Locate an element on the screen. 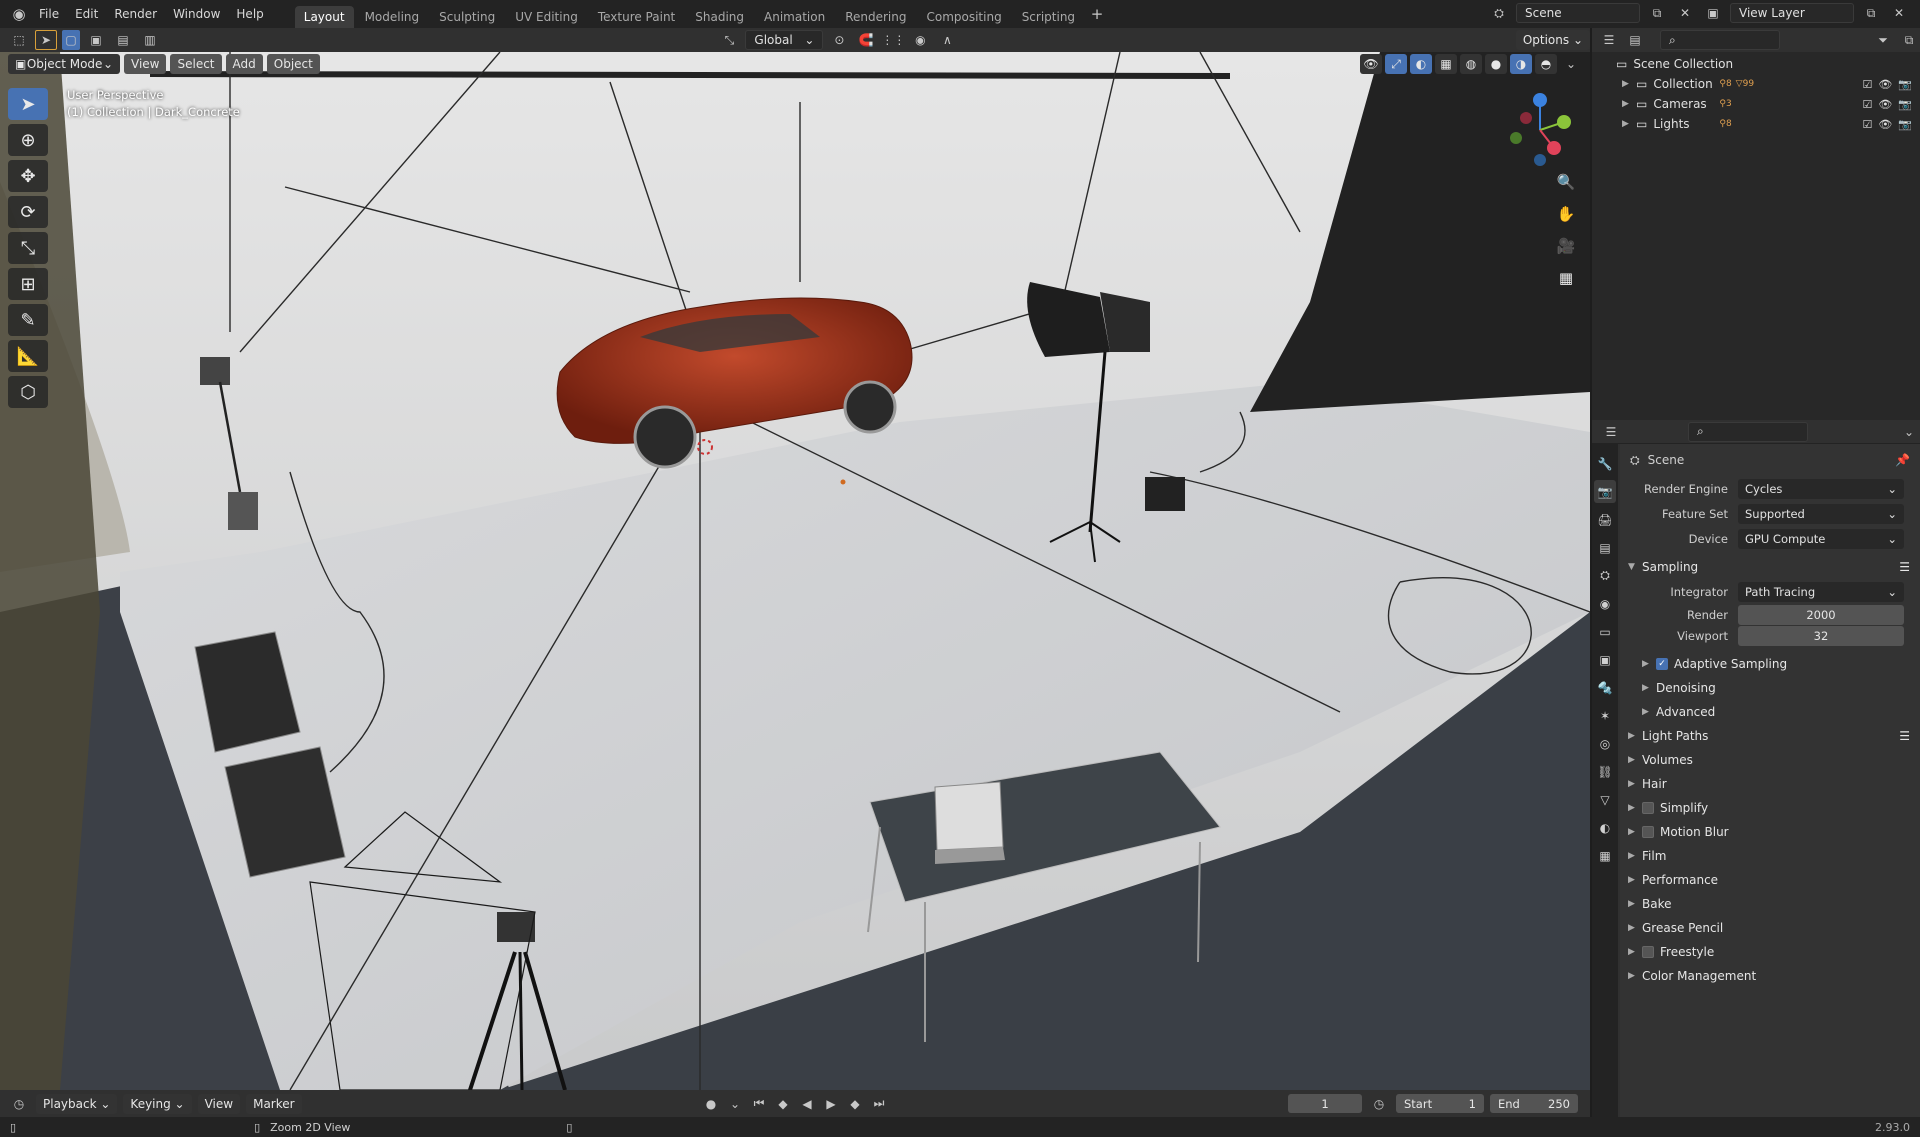  scene-tab-icon: ⛭ is located at coordinates (1605, 575).